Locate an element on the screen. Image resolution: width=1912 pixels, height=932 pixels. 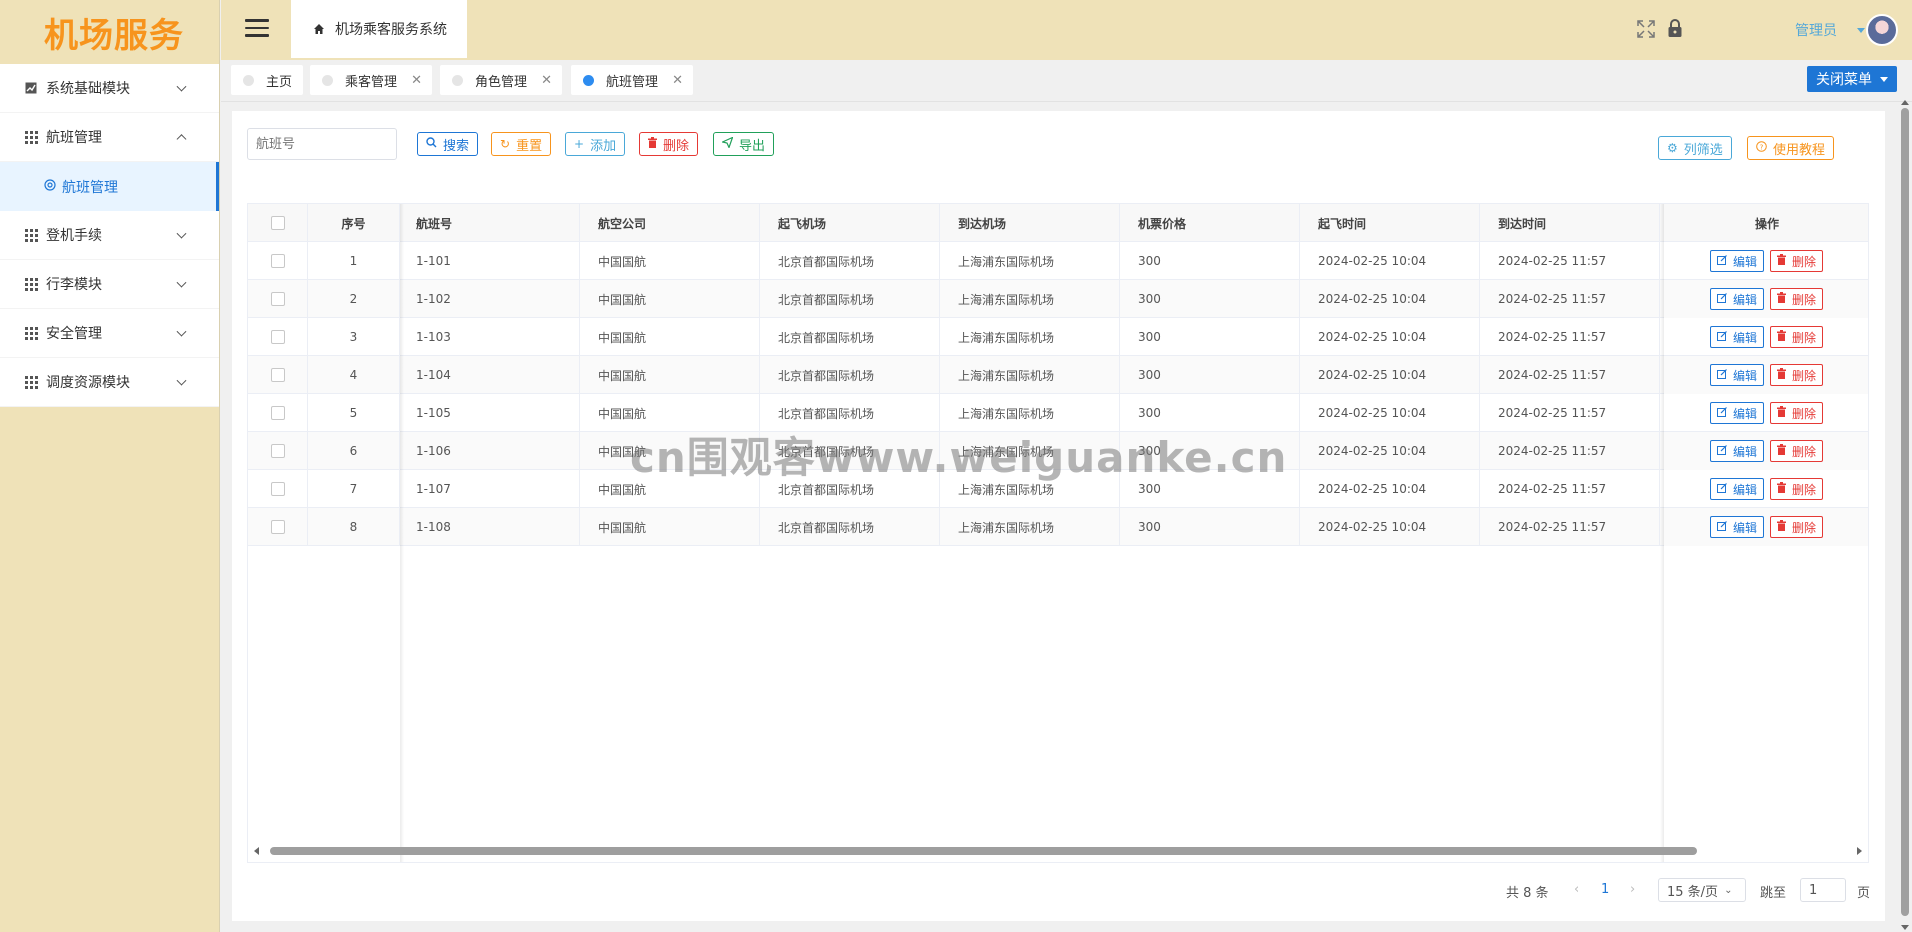
sidebar-item-flight-management: 航班管理 is located at coordinates (109, 137).